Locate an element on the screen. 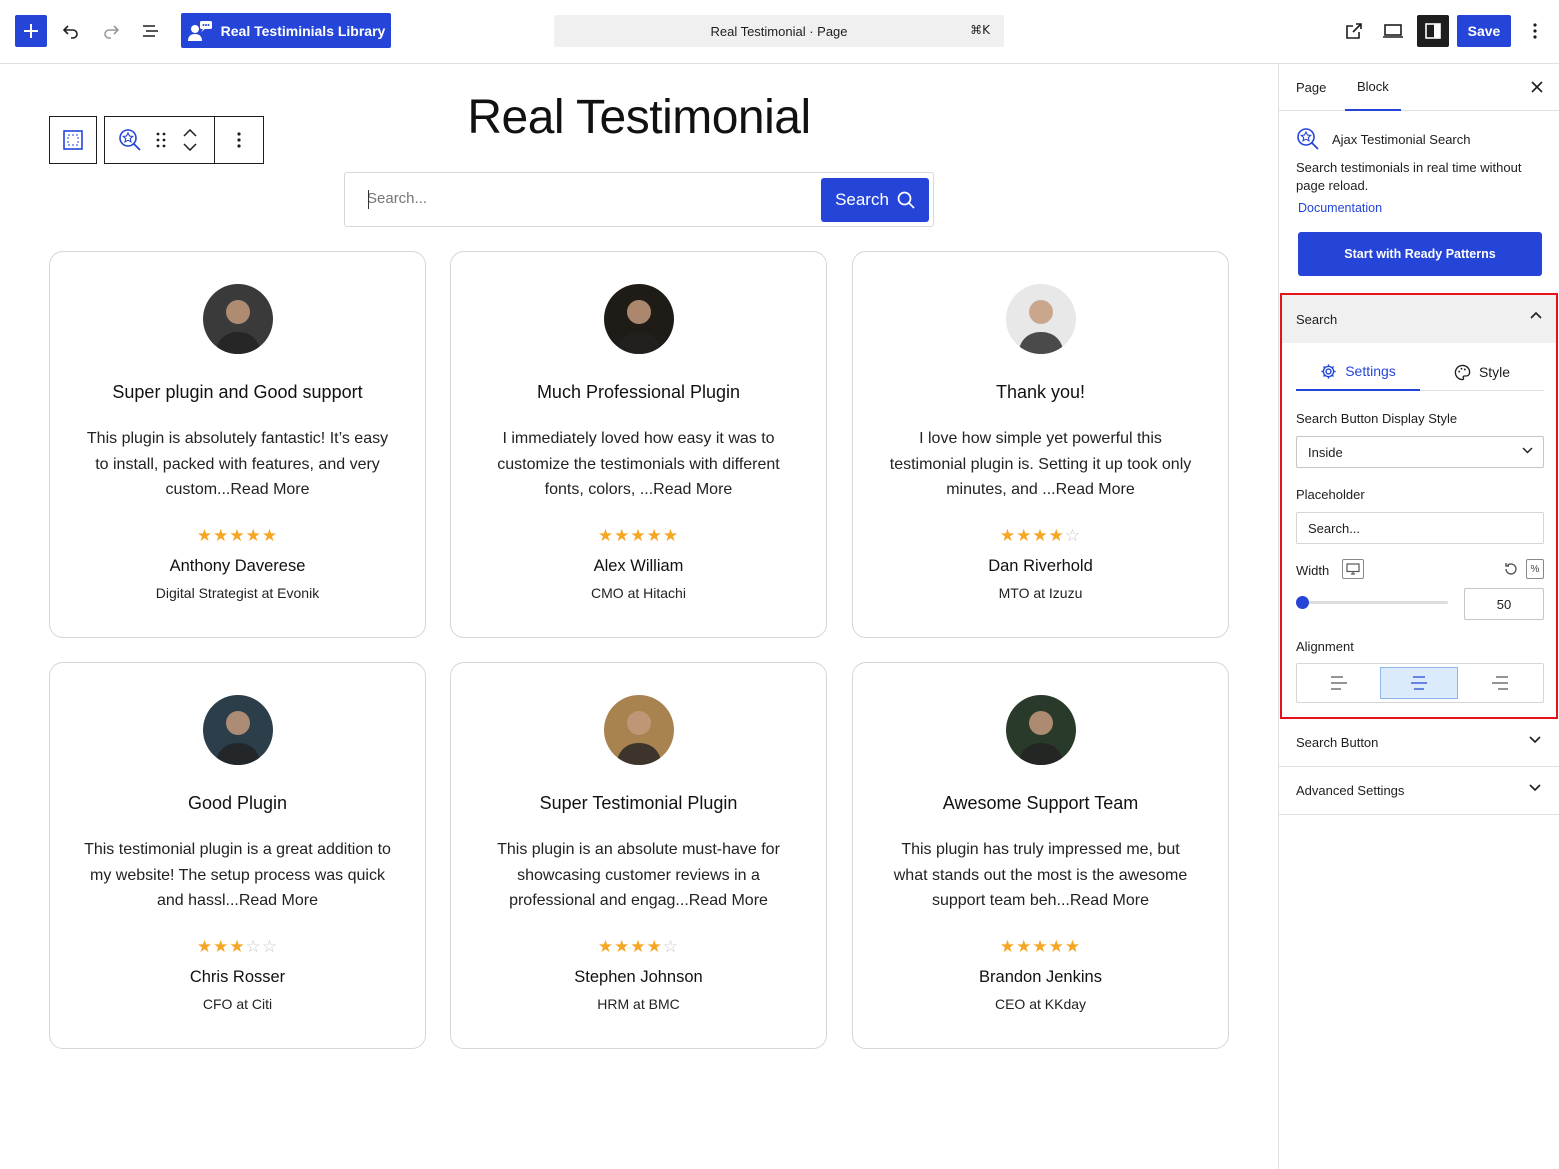  unit-selector: % is located at coordinates (1535, 569).